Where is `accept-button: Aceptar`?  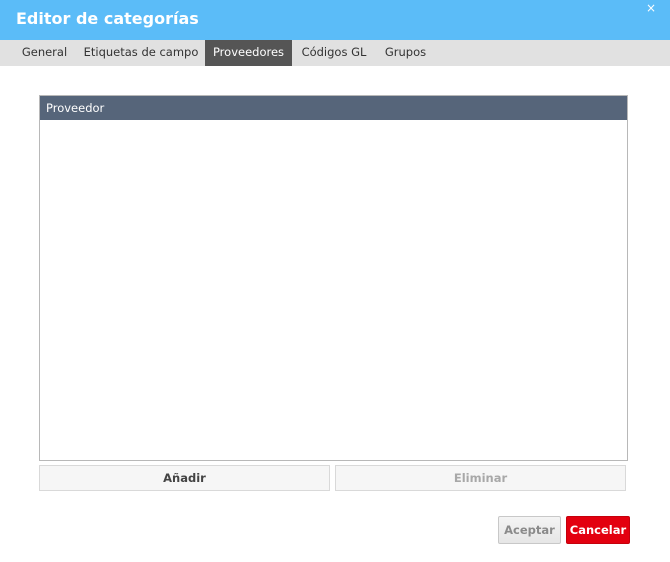 accept-button: Aceptar is located at coordinates (529, 530).